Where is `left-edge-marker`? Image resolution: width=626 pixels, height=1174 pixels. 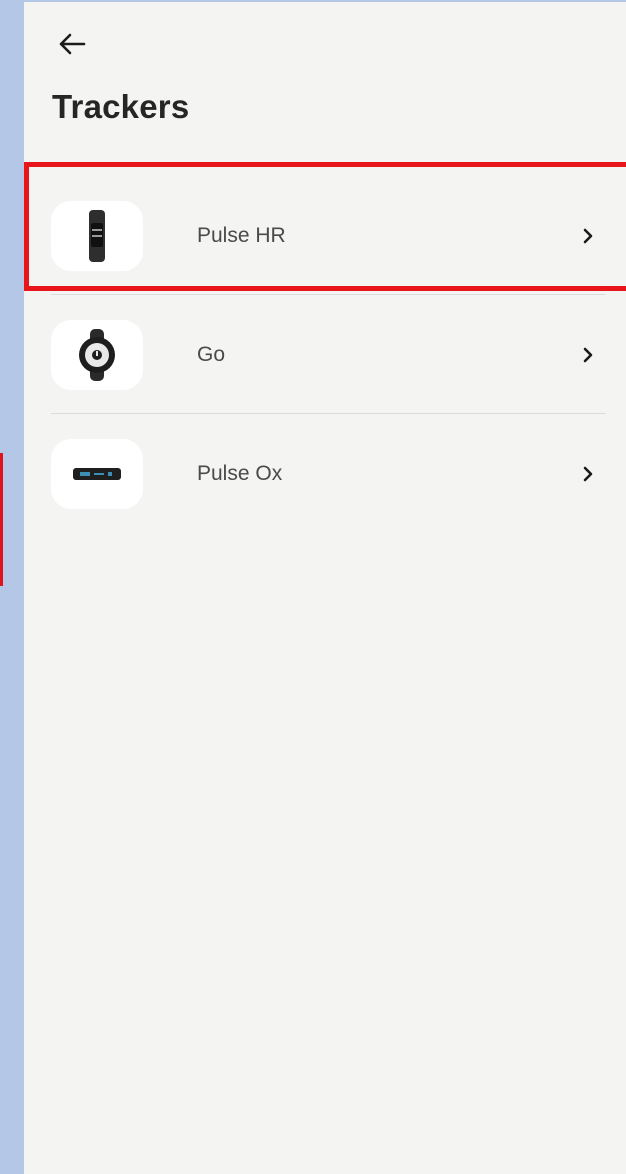 left-edge-marker is located at coordinates (1, 519).